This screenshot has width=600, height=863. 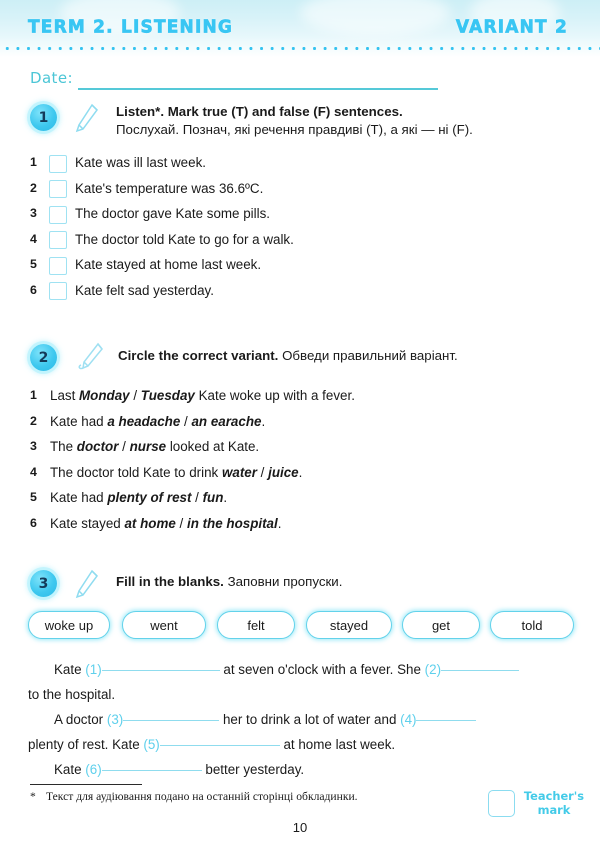 I want to click on option-1: water, so click(x=239, y=472).